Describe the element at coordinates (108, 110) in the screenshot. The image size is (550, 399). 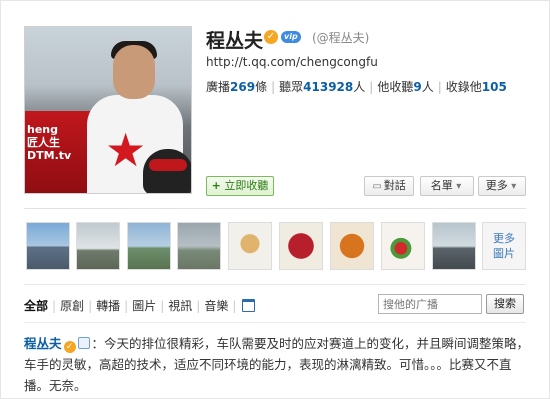
I see `profile-avatar: heng 匠人生 DTM.tv ★` at that location.